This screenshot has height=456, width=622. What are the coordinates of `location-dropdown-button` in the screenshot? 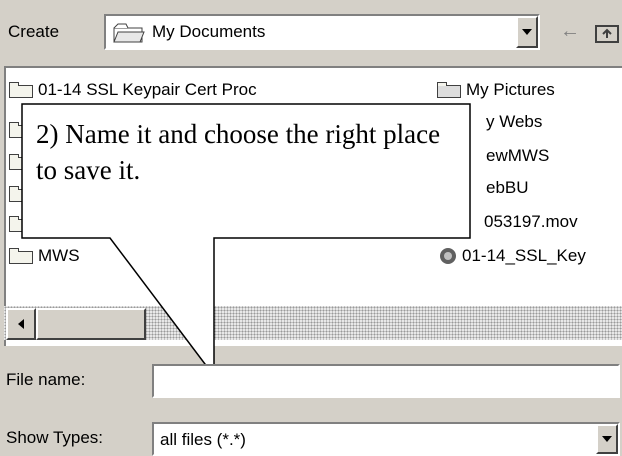 It's located at (527, 32).